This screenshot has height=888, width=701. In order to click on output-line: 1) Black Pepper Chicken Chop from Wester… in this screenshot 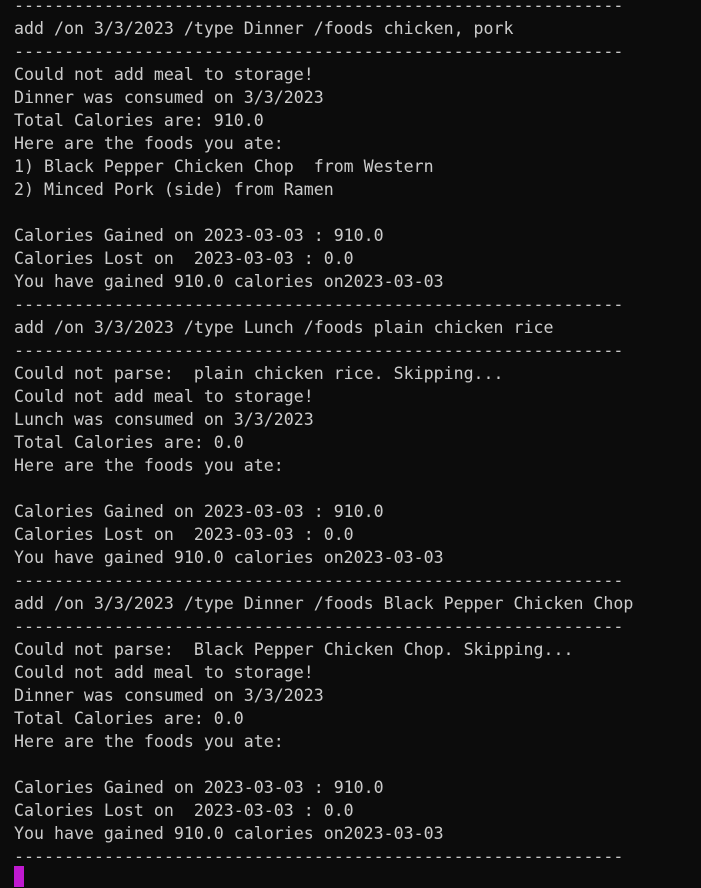, I will do `click(224, 166)`.